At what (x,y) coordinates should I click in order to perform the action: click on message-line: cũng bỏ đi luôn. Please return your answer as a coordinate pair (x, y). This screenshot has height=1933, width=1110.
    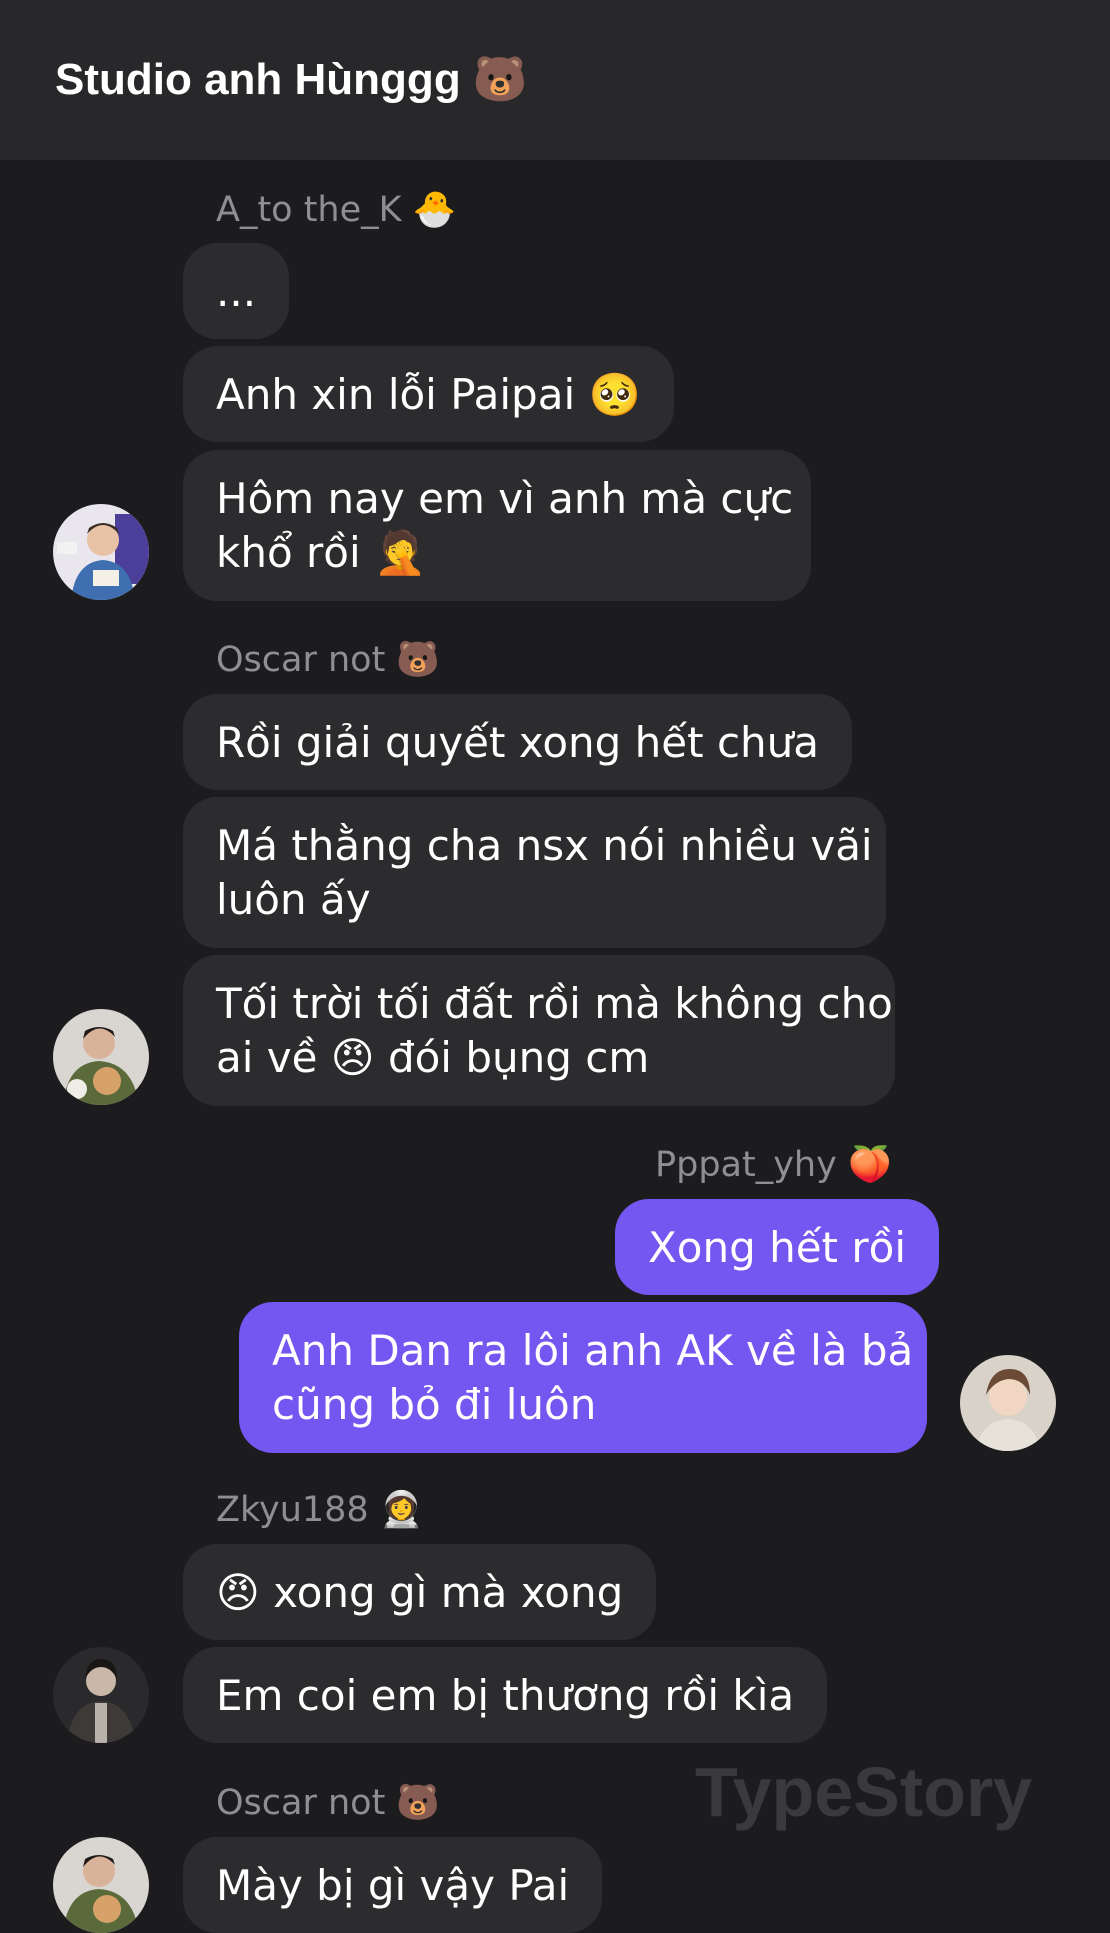
    Looking at the image, I should click on (434, 1404).